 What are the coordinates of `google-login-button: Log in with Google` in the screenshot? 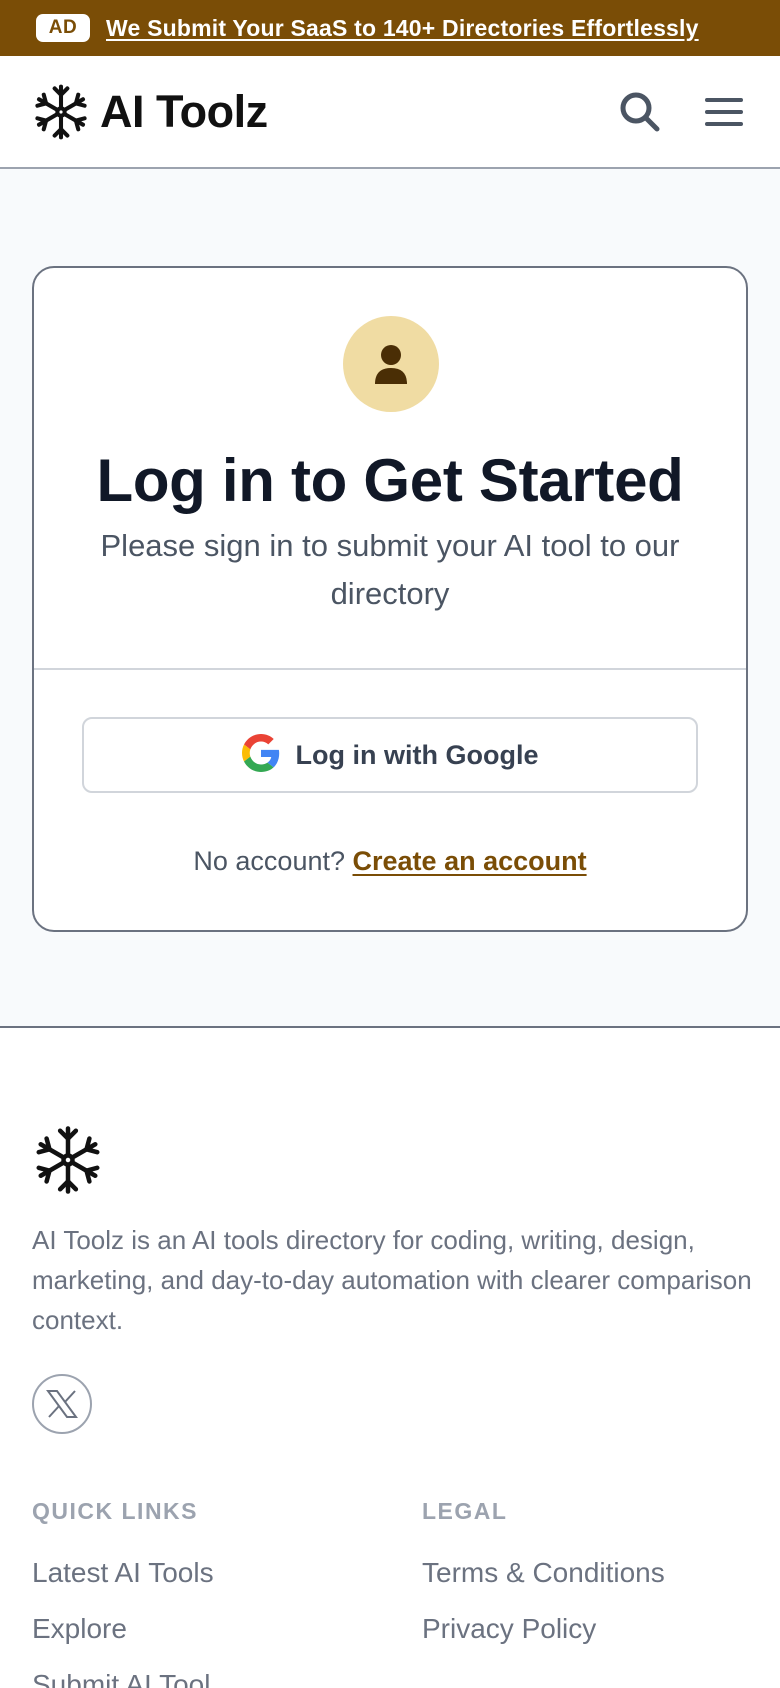 It's located at (390, 755).